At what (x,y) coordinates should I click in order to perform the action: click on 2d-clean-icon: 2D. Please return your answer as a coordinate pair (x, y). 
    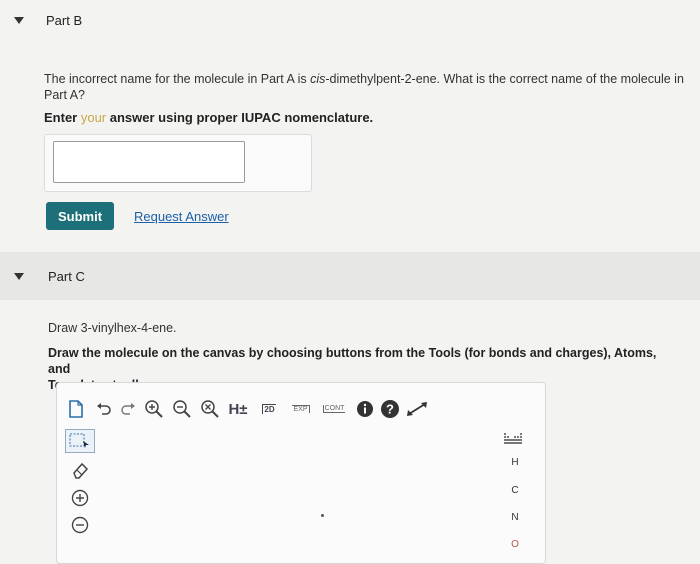
    Looking at the image, I should click on (269, 409).